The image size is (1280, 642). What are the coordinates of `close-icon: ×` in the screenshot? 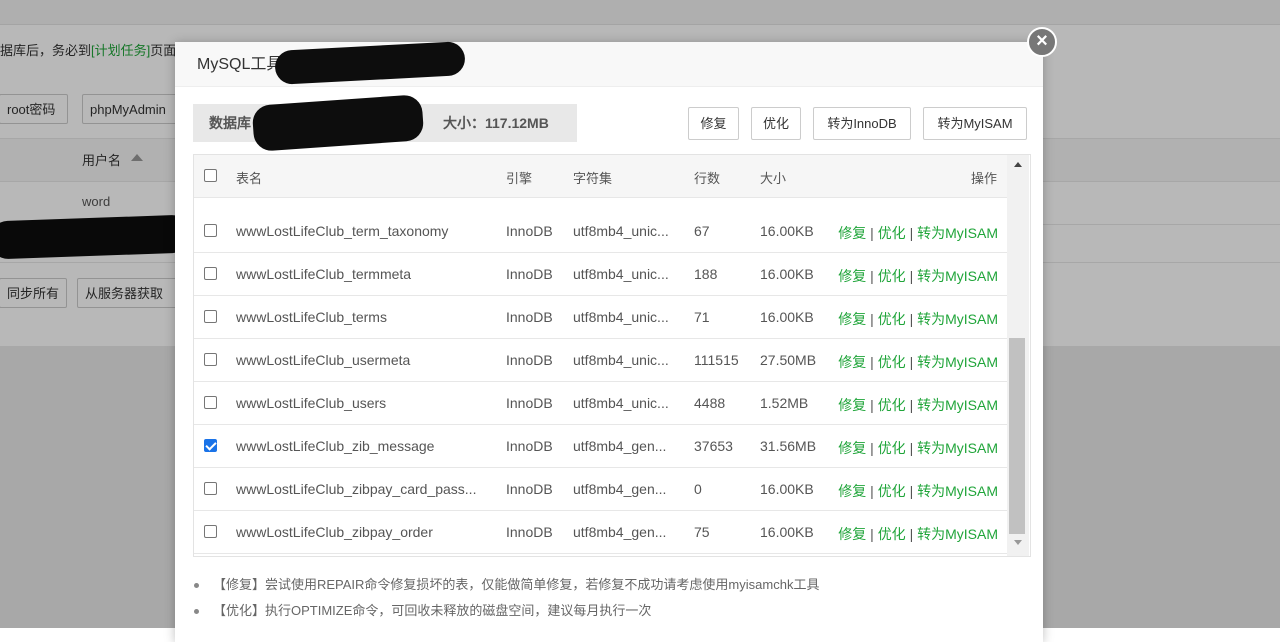 It's located at (1042, 42).